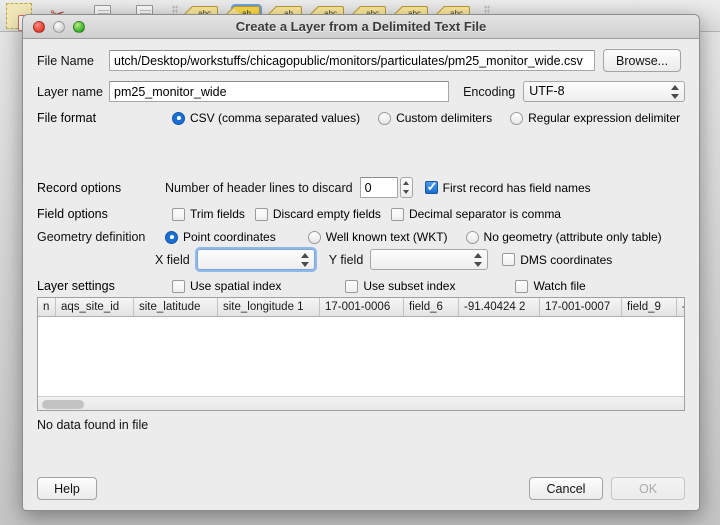  What do you see at coordinates (361, 488) in the screenshot?
I see `dialog-footer: Help Cancel OK` at bounding box center [361, 488].